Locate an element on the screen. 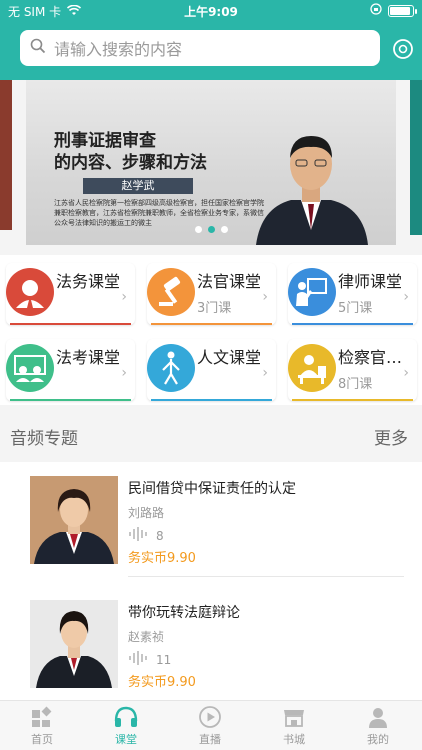  desk-icon is located at coordinates (312, 368).